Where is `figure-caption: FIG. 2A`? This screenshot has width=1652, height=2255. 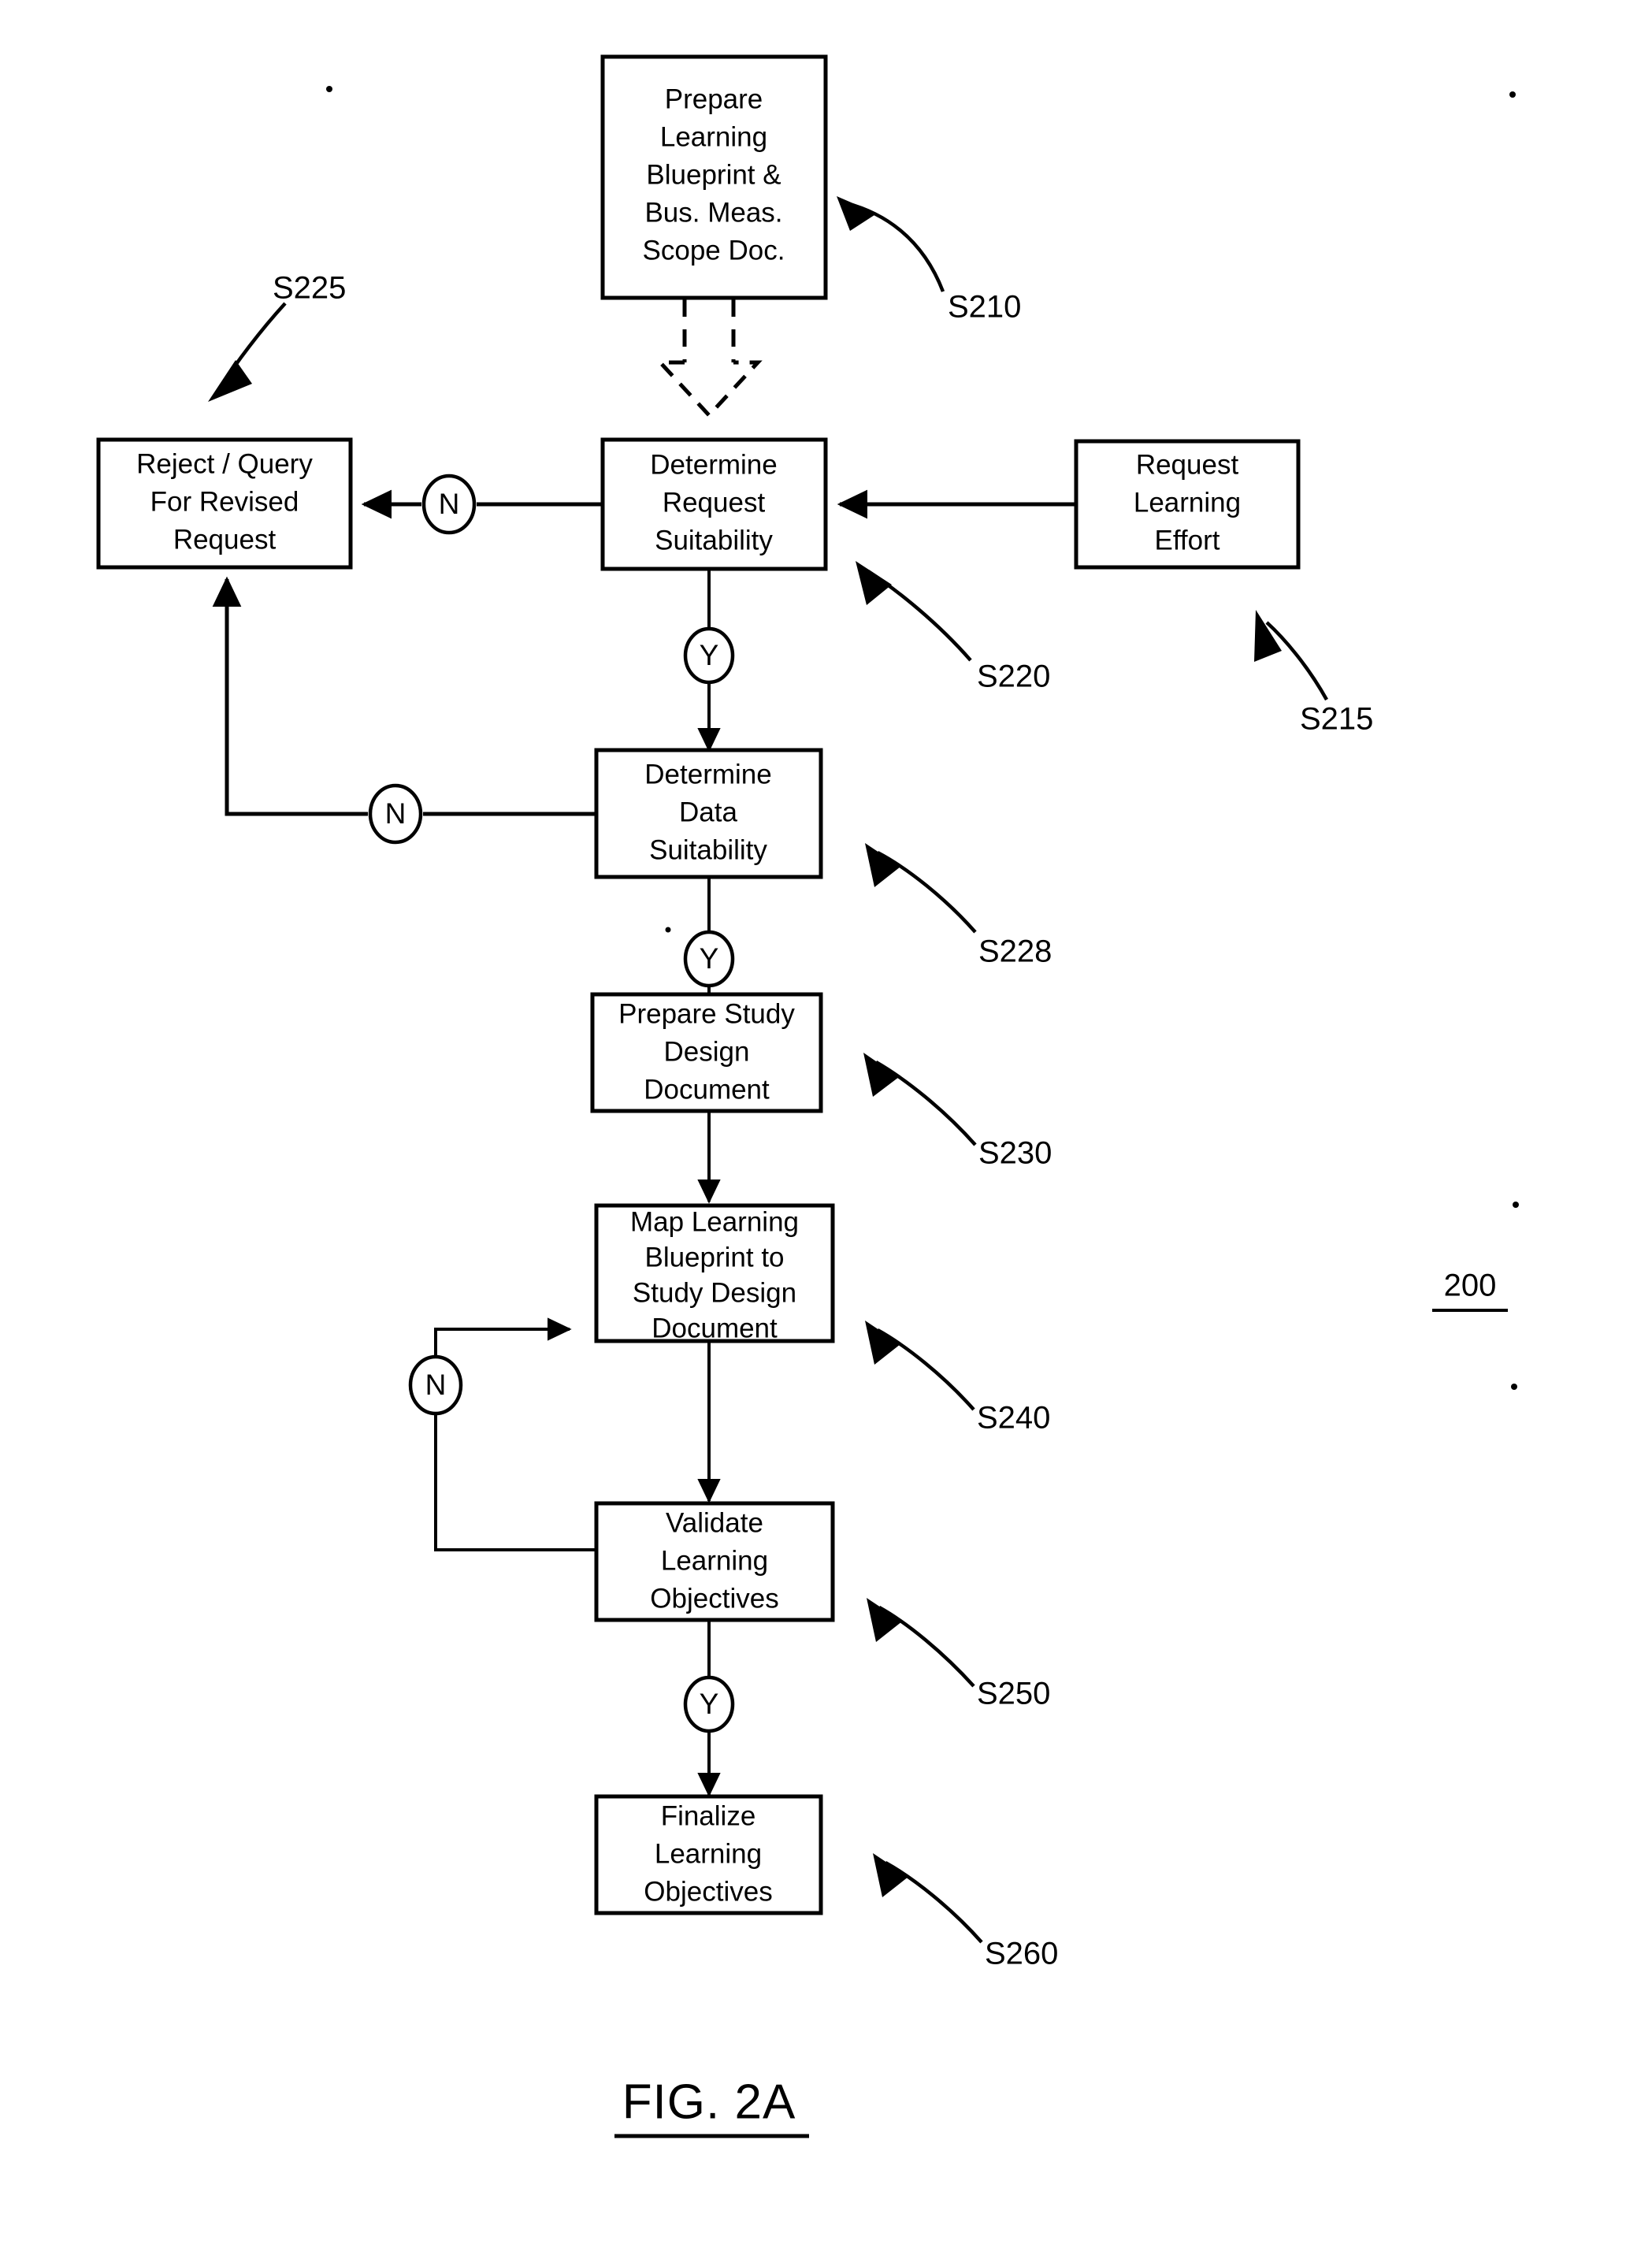 figure-caption: FIG. 2A is located at coordinates (709, 2102).